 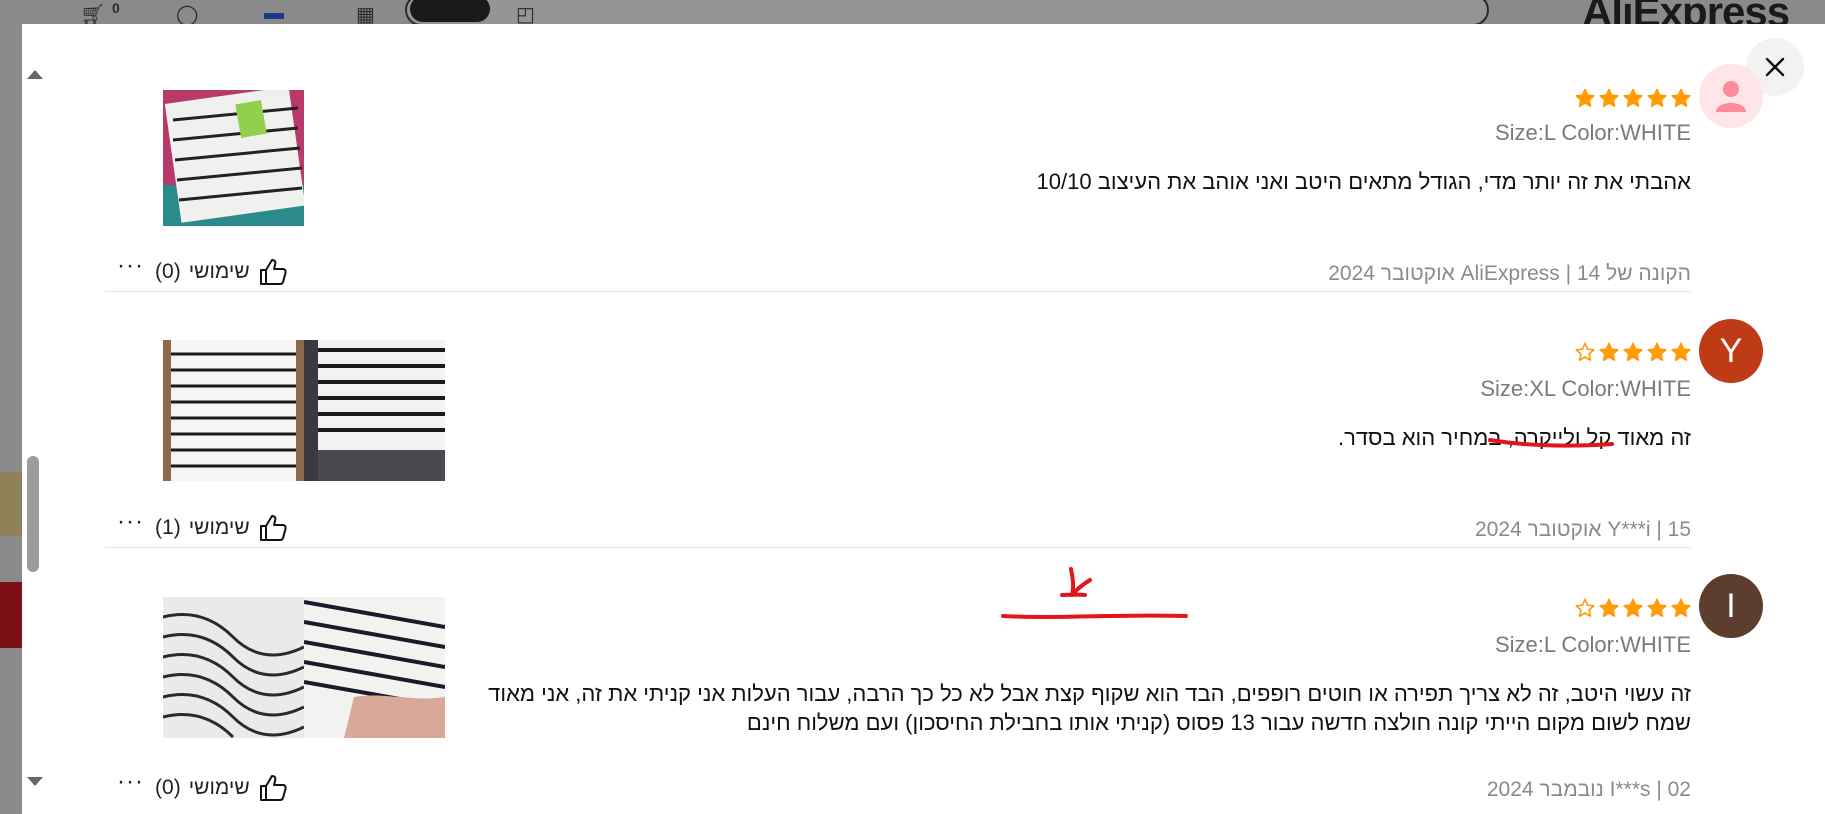 I want to click on avatar: I, so click(x=1731, y=606).